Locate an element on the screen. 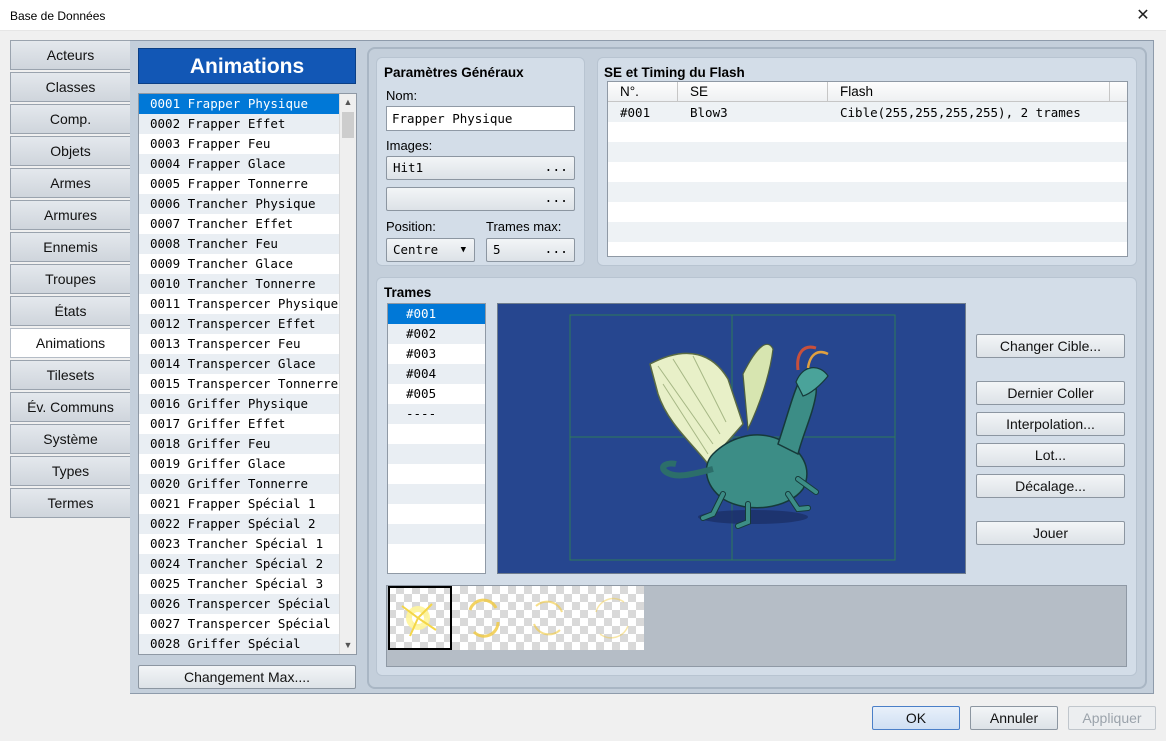 Image resolution: width=1166 pixels, height=741 pixels. list-item: 0020 Griffer Tonnerre is located at coordinates (240, 484).